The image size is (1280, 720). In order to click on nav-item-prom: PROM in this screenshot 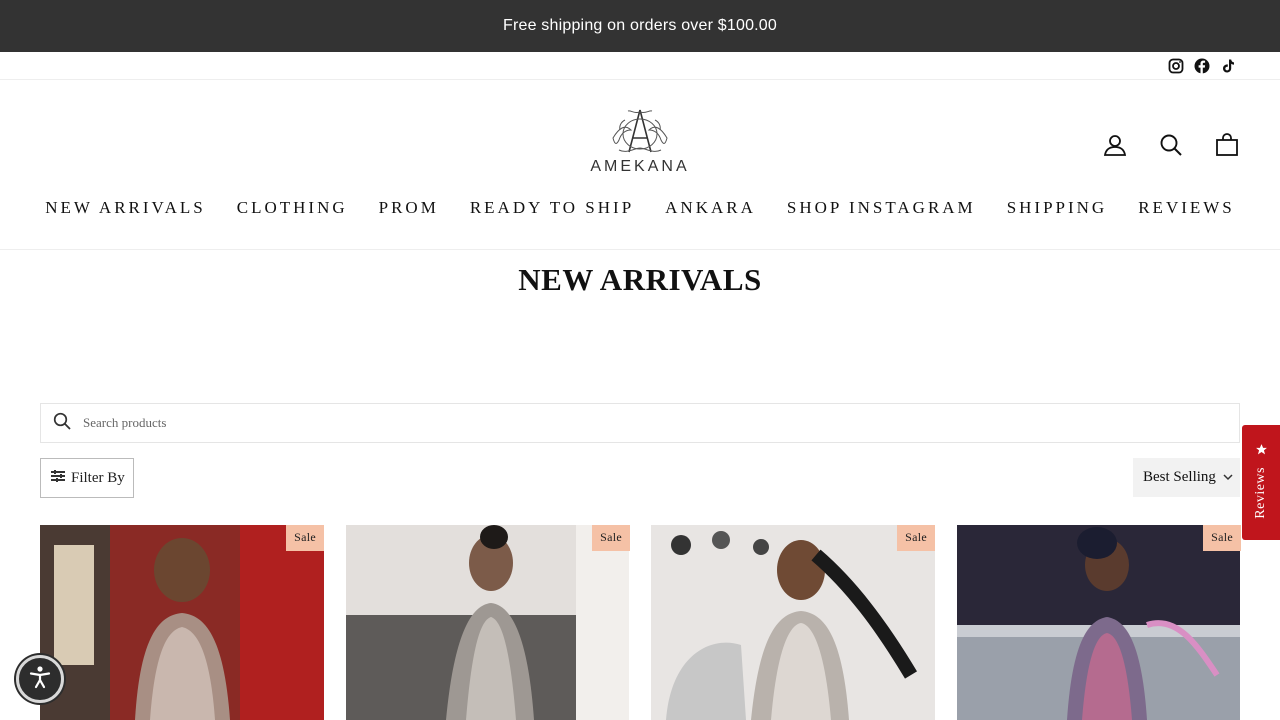, I will do `click(409, 208)`.